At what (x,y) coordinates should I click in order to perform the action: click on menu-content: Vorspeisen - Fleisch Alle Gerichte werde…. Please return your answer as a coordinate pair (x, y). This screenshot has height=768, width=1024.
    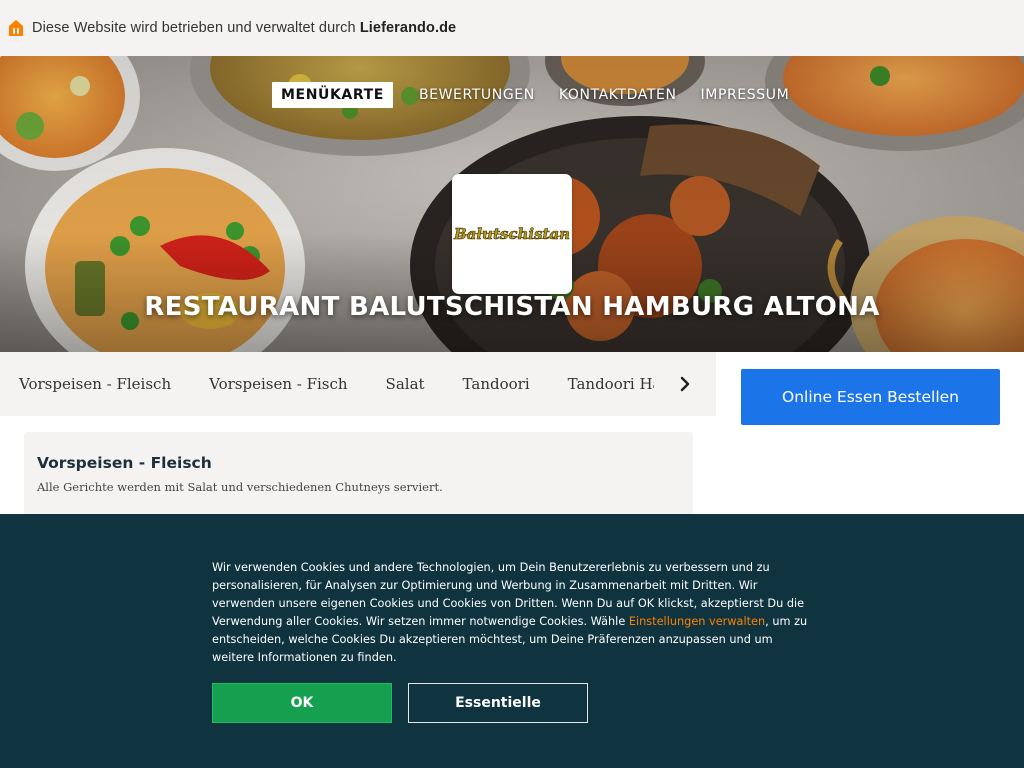
    Looking at the image, I should click on (358, 469).